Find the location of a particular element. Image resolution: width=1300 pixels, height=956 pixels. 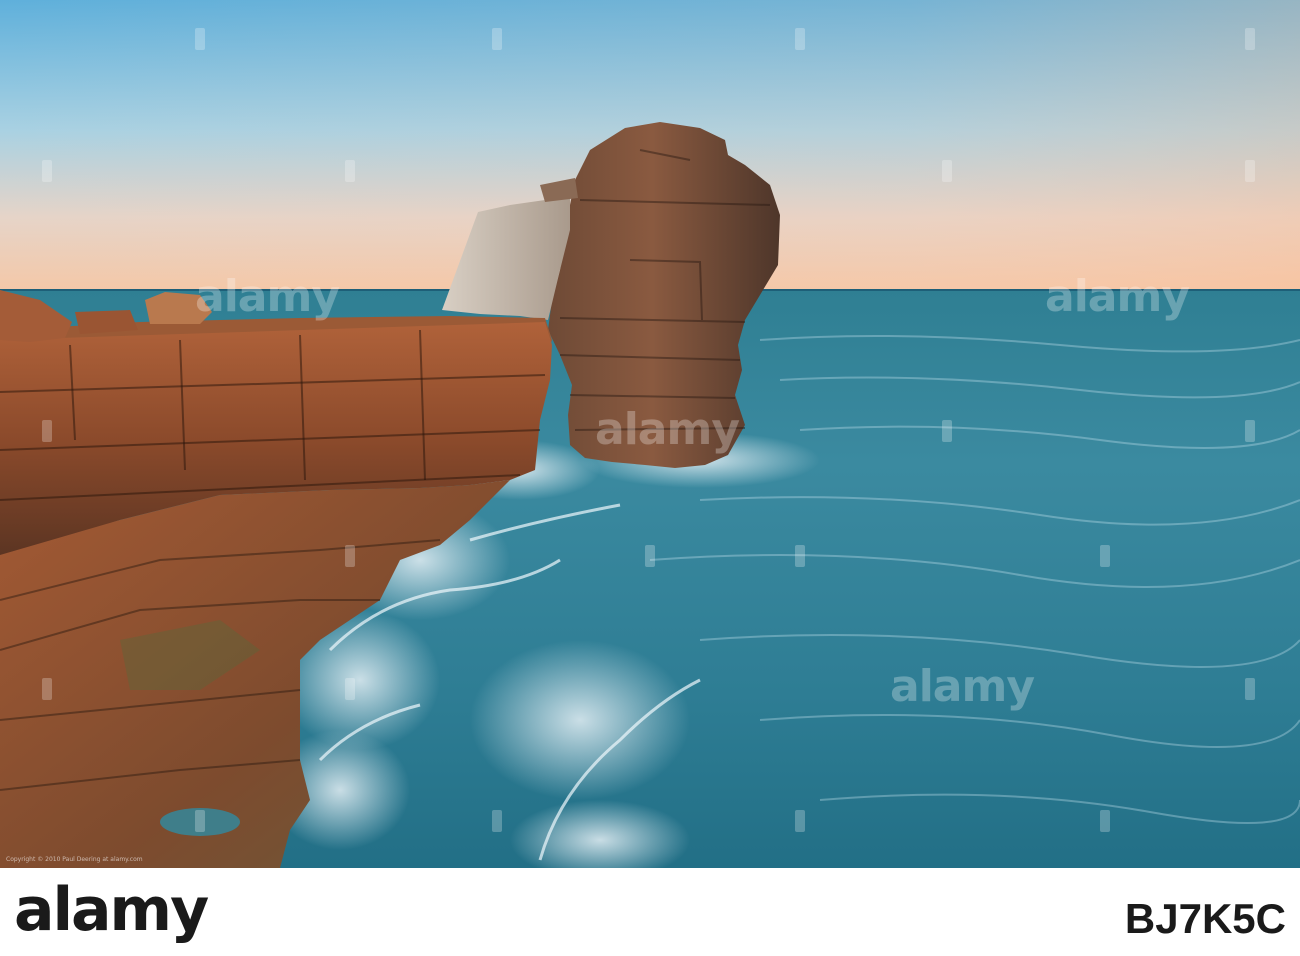

footer-bar: alamy BJ7K5C is located at coordinates (650, 912).